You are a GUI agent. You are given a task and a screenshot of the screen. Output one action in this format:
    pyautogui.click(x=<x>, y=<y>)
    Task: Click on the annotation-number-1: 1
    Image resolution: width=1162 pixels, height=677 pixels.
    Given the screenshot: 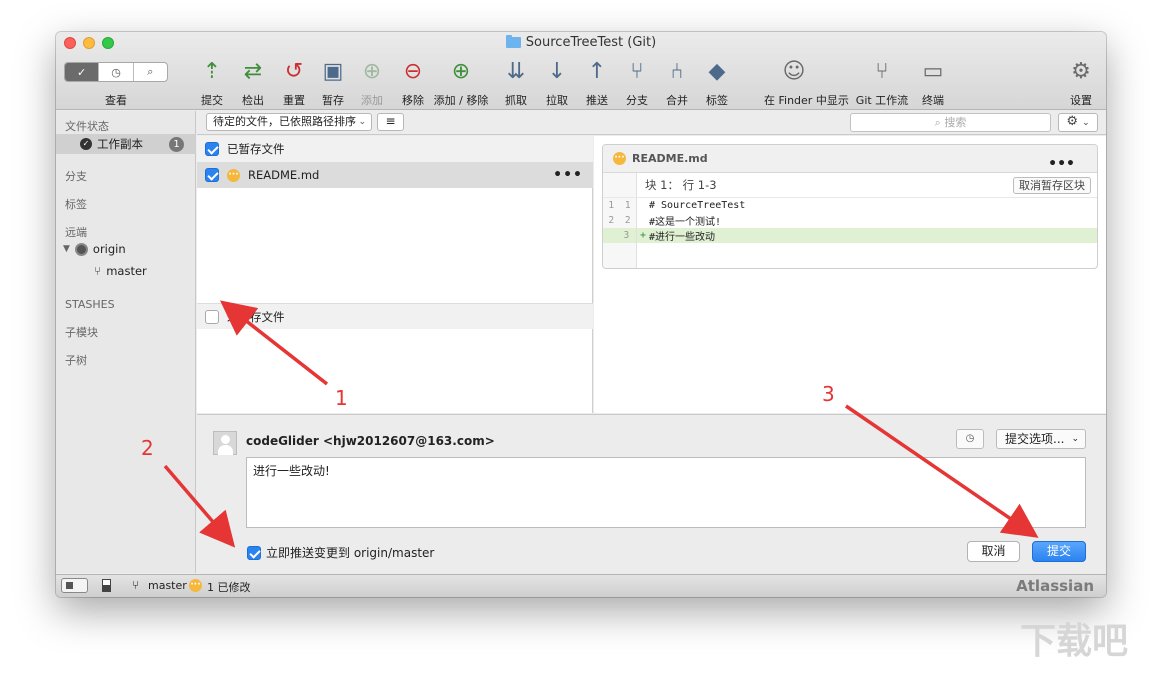 What is the action you would take?
    pyautogui.click(x=341, y=398)
    